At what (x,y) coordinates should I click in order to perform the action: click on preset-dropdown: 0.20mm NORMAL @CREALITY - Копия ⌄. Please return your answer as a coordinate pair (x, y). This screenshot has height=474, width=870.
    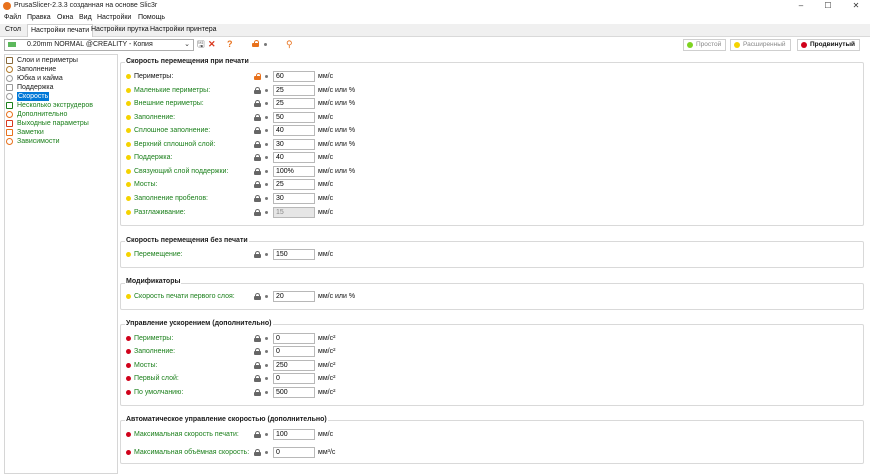
    Looking at the image, I should click on (99, 45).